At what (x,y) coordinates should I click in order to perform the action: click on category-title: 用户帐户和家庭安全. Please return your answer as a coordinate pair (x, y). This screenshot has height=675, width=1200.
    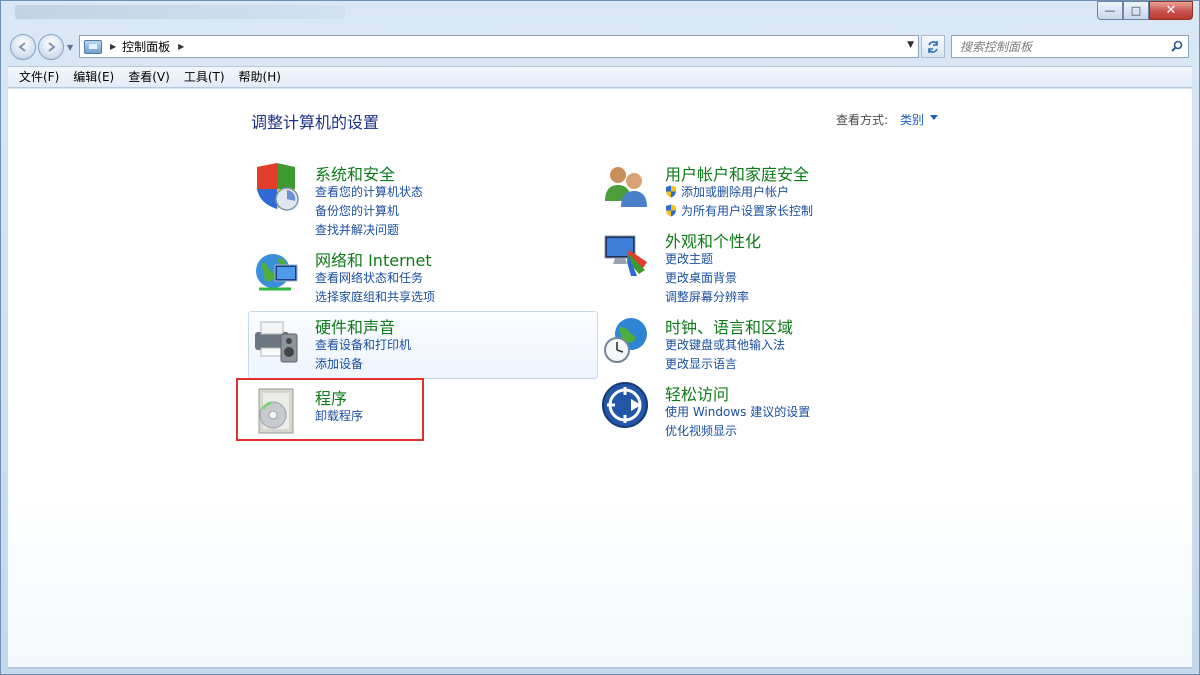
    Looking at the image, I should click on (737, 173).